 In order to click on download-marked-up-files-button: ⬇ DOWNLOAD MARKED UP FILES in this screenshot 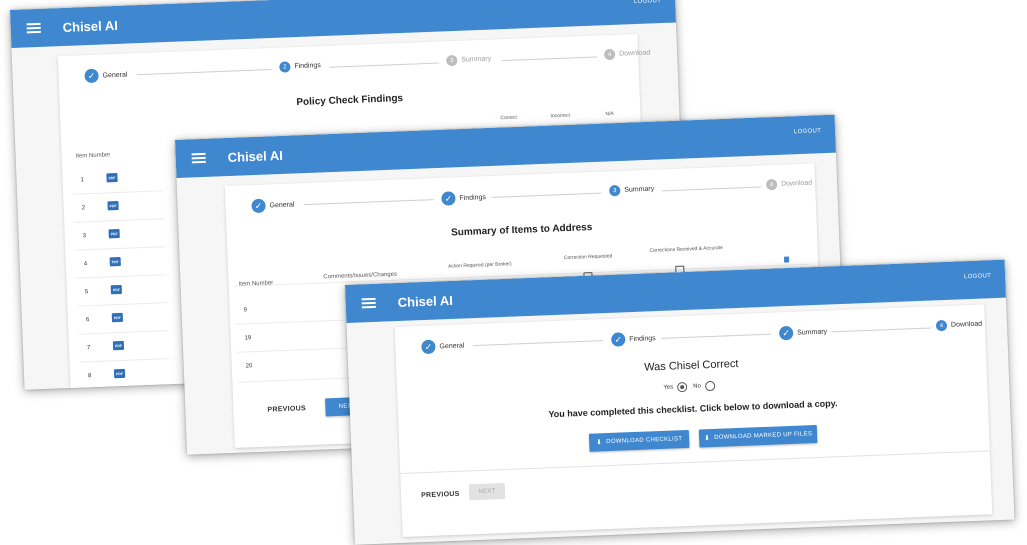, I will do `click(758, 436)`.